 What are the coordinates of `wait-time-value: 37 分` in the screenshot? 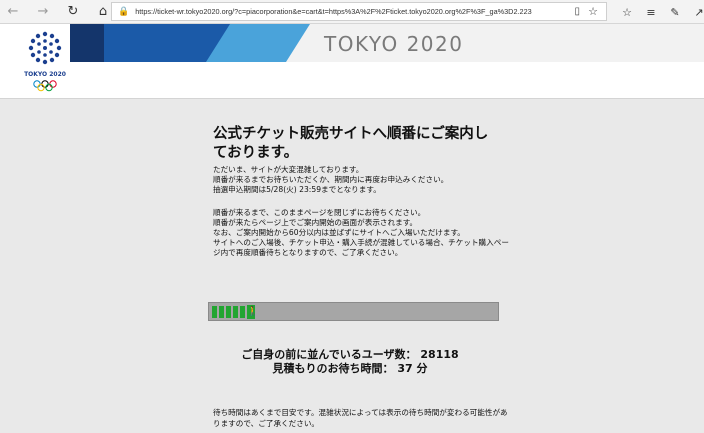 It's located at (412, 368).